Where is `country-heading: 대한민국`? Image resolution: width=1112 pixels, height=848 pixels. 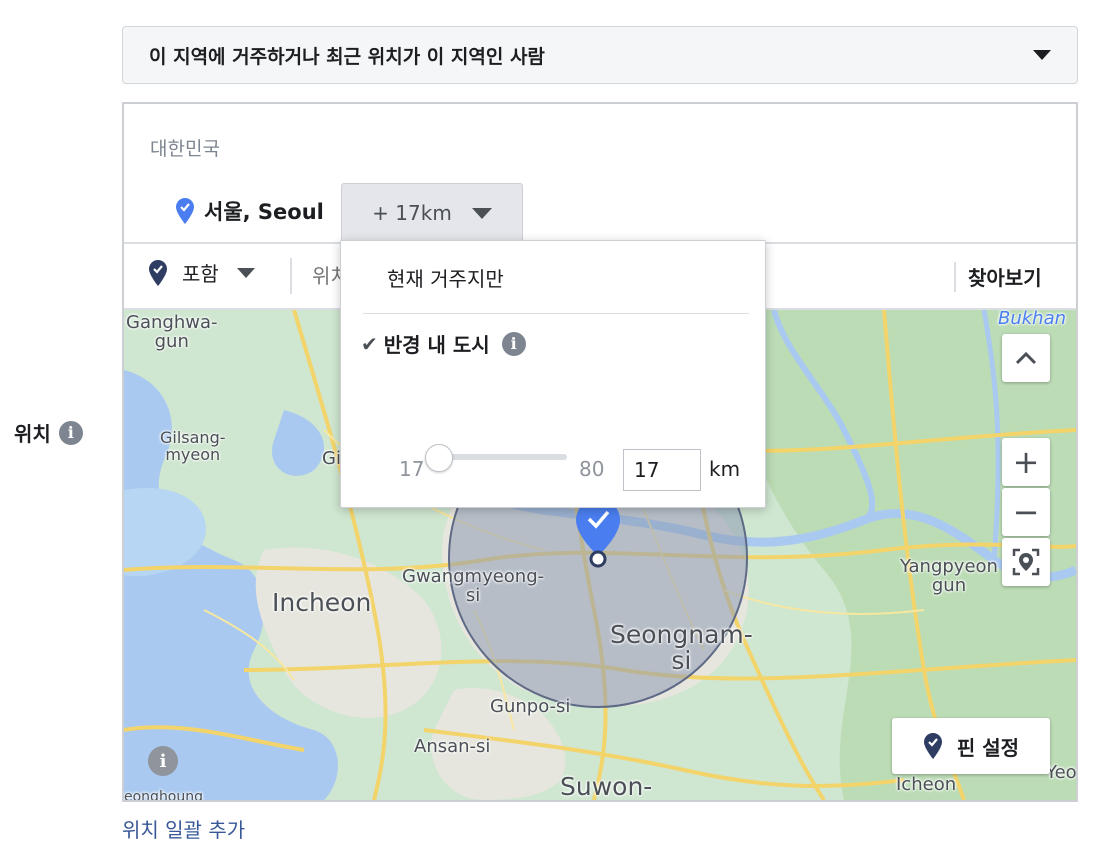 country-heading: 대한민국 is located at coordinates (185, 149).